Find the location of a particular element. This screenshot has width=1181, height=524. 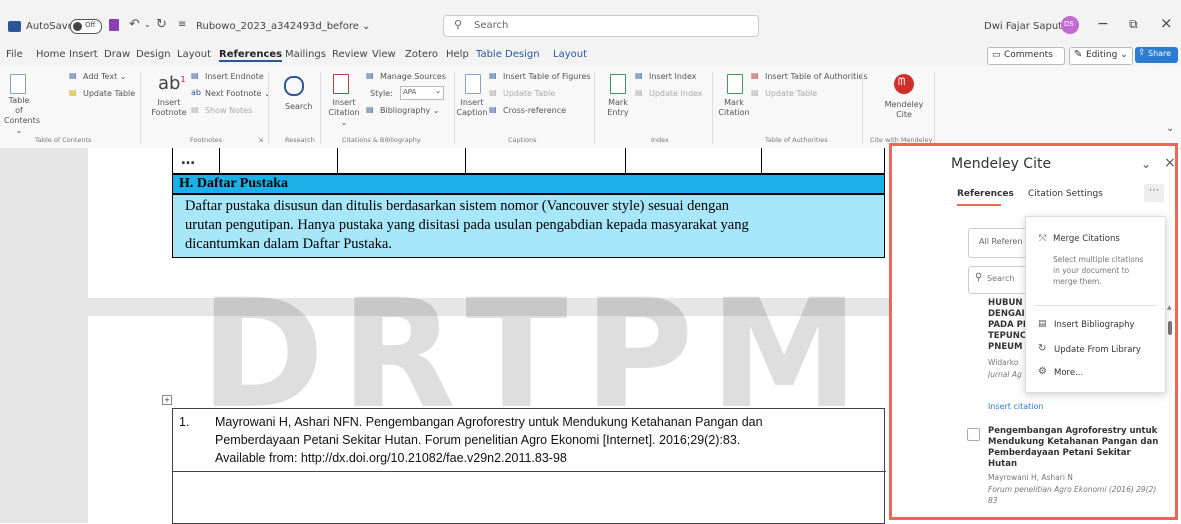

mendeley-glyph: ᗰ is located at coordinates (902, 82).